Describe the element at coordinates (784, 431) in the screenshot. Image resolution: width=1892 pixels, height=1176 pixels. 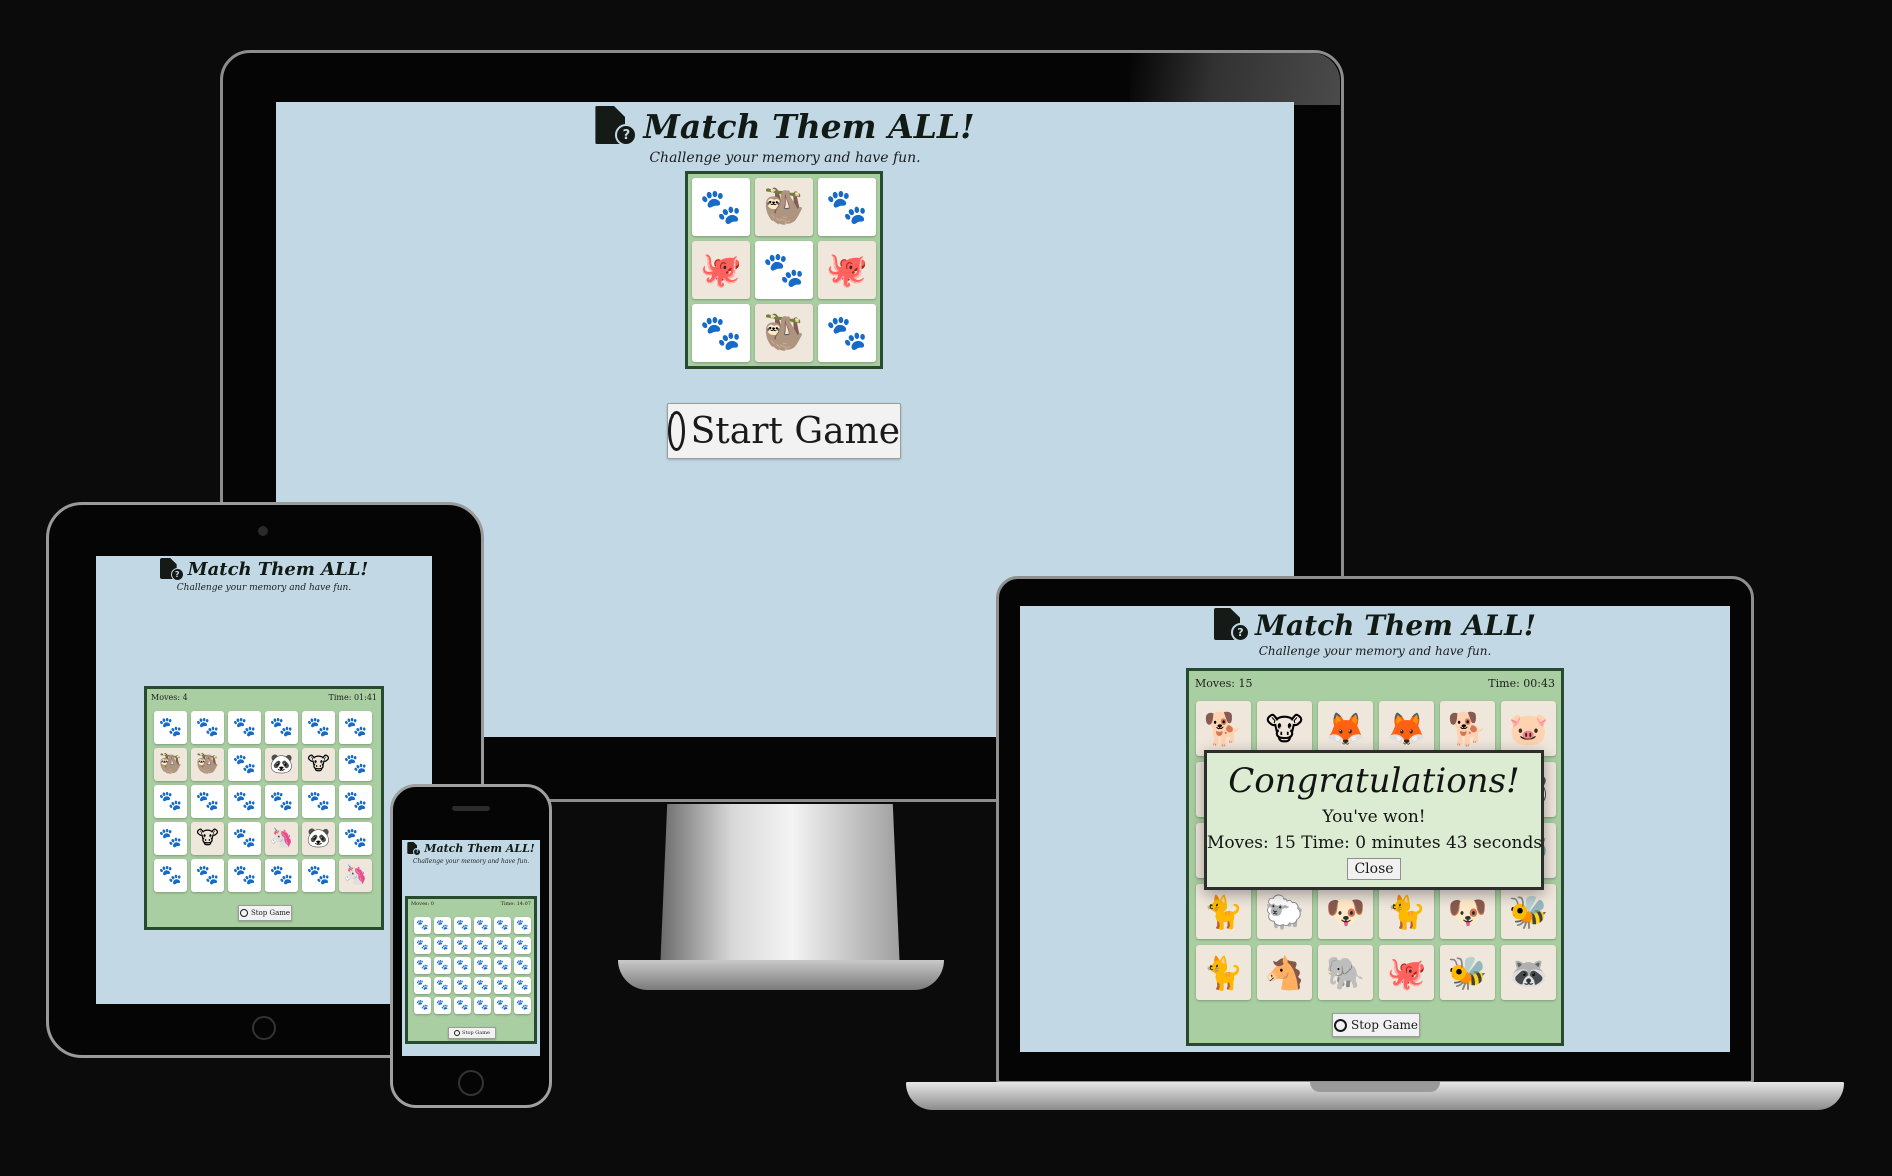
I see `start-game-button: Start Game` at that location.